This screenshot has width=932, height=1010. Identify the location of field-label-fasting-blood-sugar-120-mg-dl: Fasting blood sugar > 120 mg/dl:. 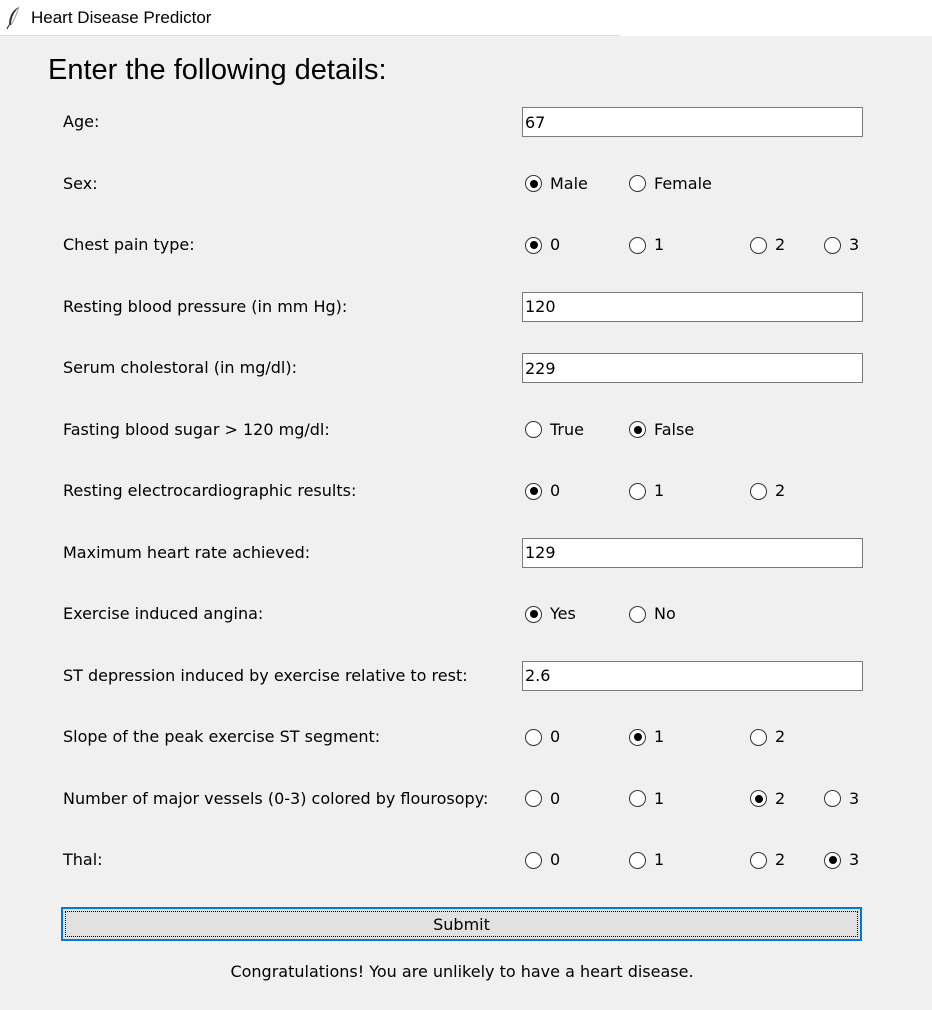
(196, 429).